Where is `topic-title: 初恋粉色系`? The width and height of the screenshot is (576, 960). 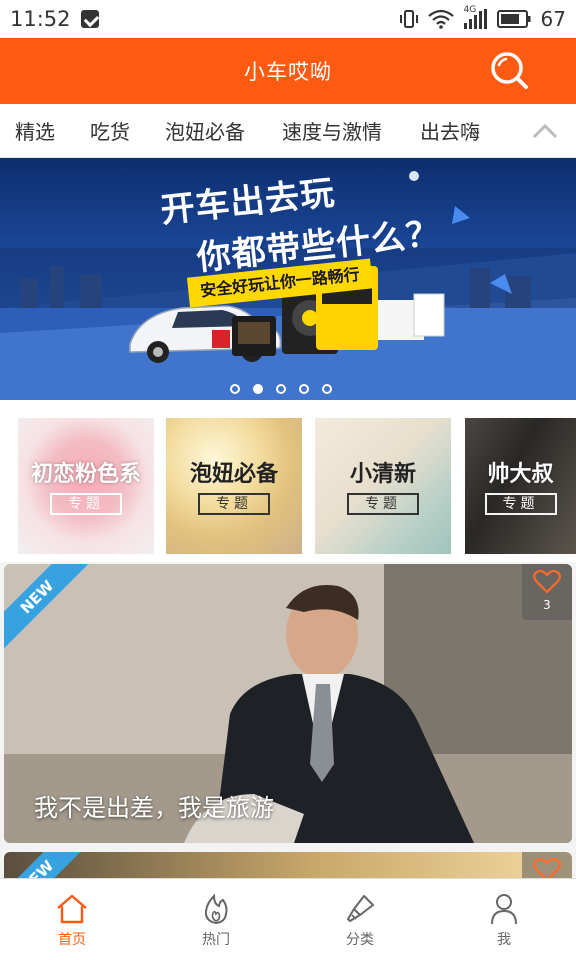
topic-title: 初恋粉色系 is located at coordinates (85, 474).